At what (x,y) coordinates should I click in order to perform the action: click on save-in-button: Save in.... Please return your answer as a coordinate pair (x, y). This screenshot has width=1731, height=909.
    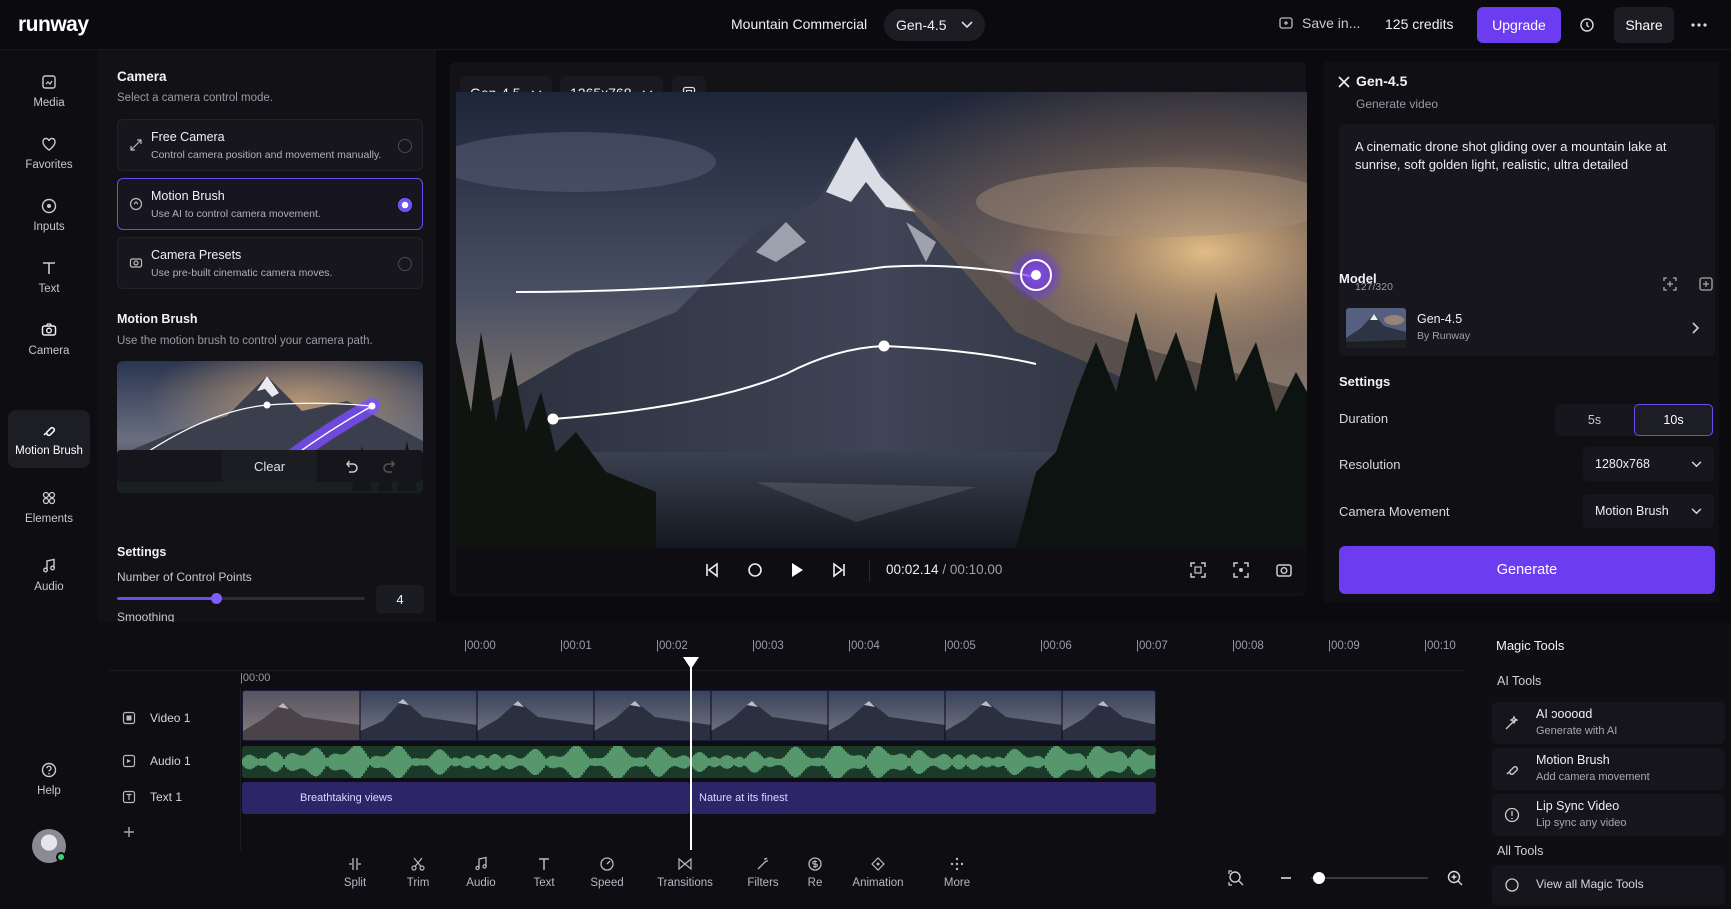
    Looking at the image, I should click on (1319, 23).